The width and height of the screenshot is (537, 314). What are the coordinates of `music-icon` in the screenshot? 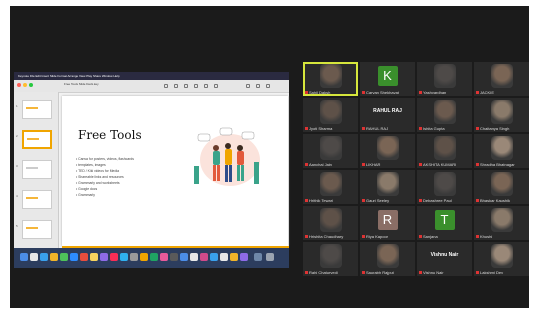 It's located at (114, 257).